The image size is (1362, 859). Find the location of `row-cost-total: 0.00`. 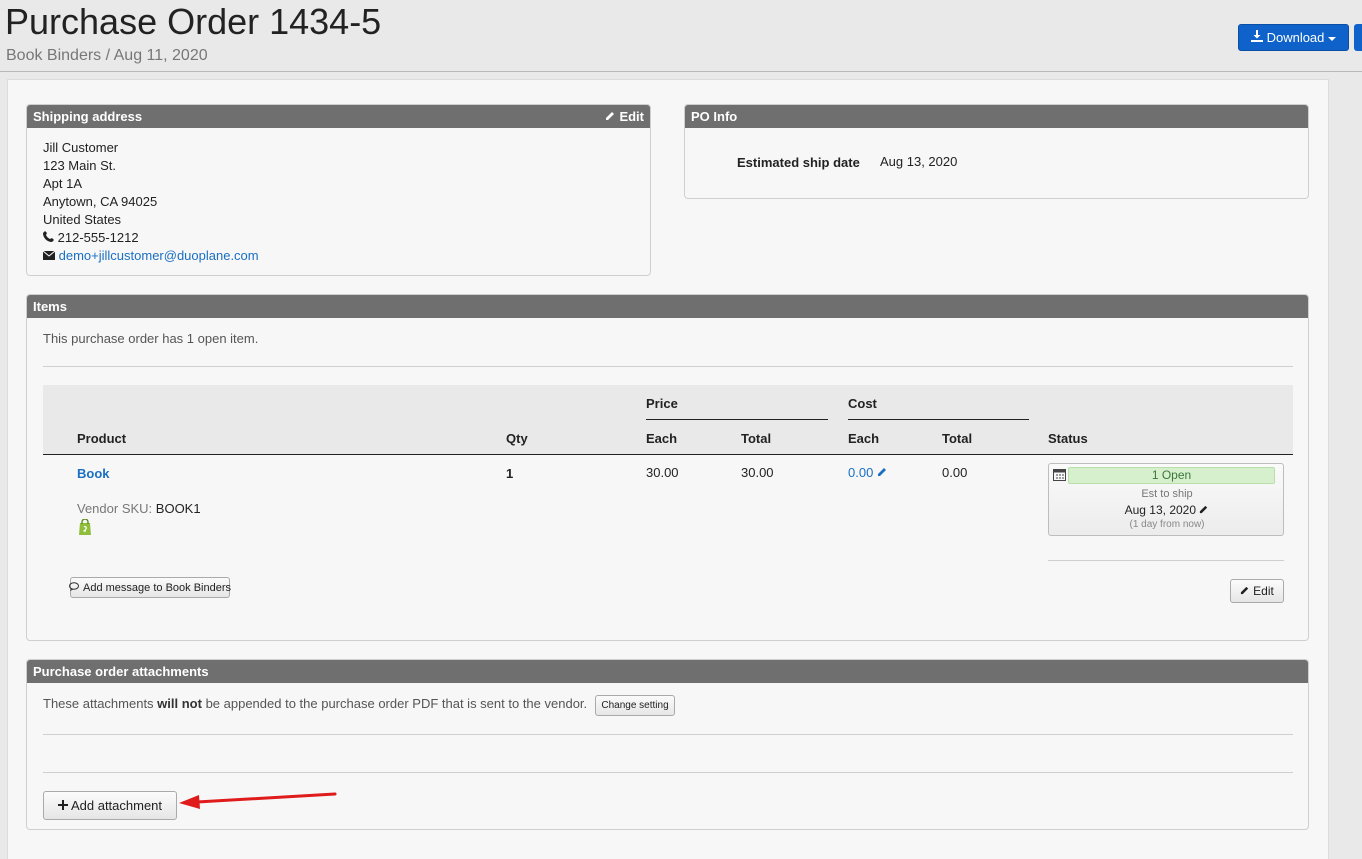

row-cost-total: 0.00 is located at coordinates (955, 472).